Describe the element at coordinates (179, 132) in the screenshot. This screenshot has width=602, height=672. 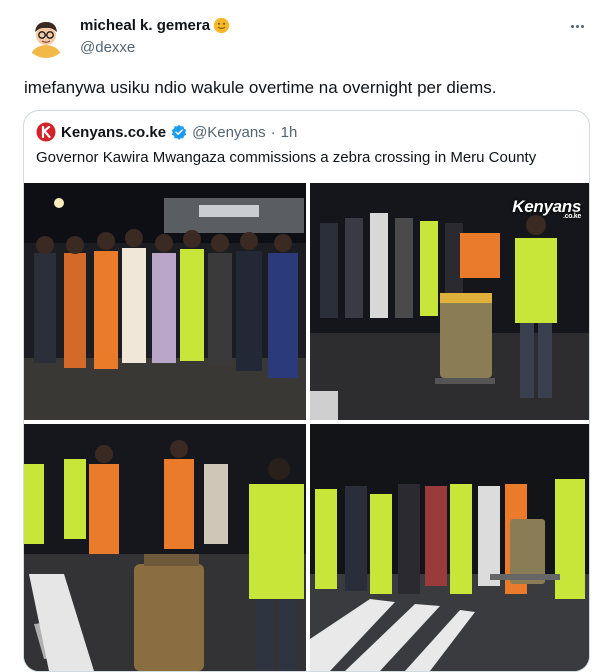
I see `verified-badge-icon` at that location.